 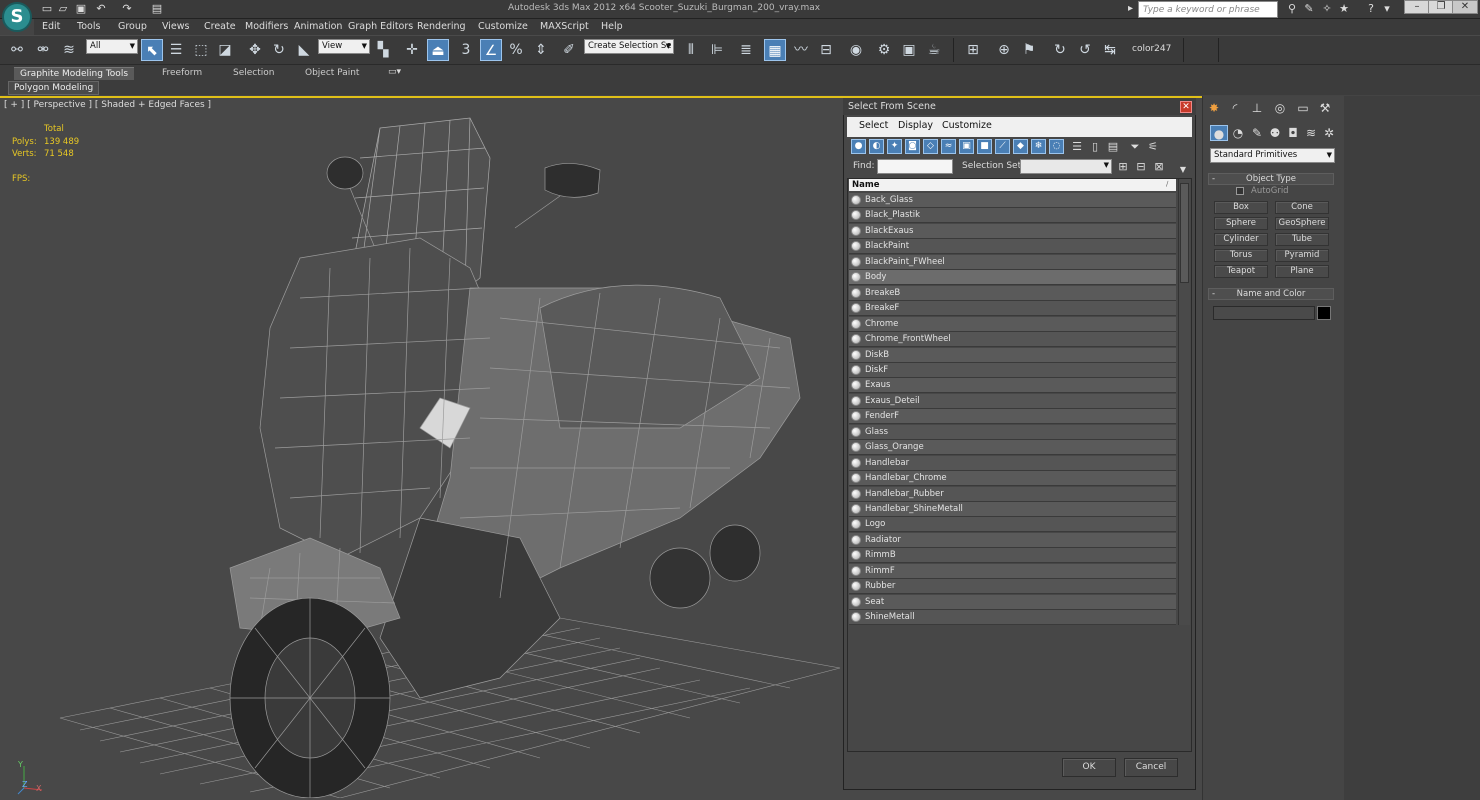 What do you see at coordinates (930, 146) in the screenshot?
I see `filter-helpers-icon: ◇` at bounding box center [930, 146].